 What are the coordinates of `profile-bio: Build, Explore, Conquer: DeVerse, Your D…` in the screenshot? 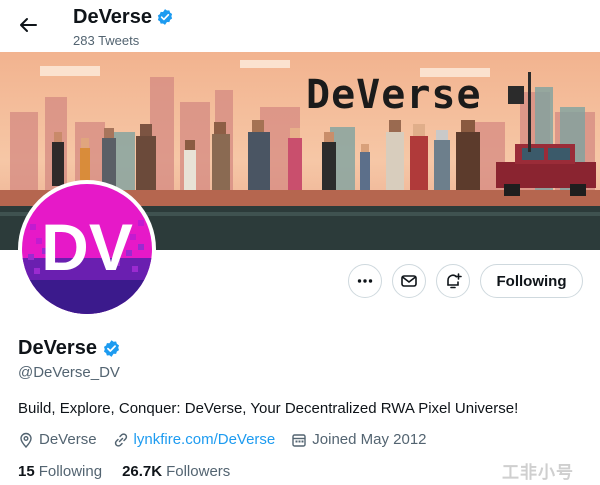 It's located at (268, 408).